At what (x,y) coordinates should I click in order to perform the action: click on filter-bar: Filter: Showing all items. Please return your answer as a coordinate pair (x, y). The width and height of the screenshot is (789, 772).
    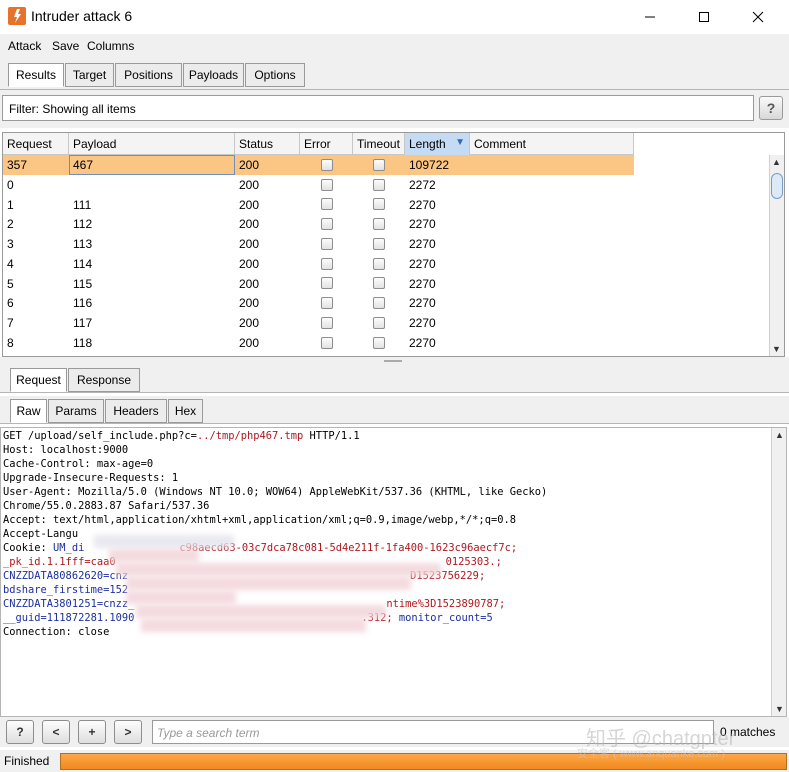
    Looking at the image, I should click on (378, 108).